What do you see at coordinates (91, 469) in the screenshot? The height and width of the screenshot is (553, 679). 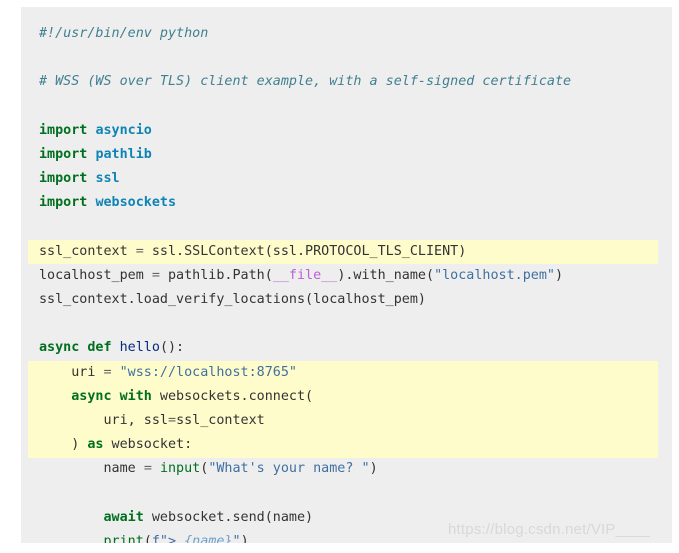 I see `code-token: name` at bounding box center [91, 469].